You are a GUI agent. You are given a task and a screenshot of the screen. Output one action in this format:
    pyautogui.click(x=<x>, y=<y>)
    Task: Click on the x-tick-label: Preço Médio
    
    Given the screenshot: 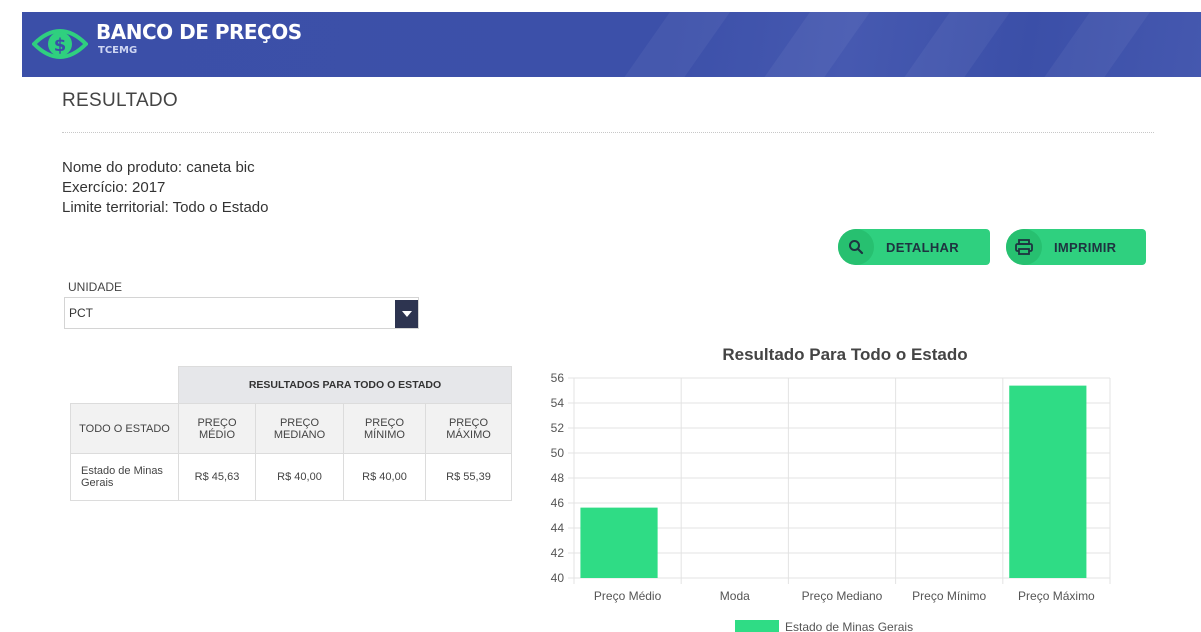 What is the action you would take?
    pyautogui.click(x=628, y=596)
    